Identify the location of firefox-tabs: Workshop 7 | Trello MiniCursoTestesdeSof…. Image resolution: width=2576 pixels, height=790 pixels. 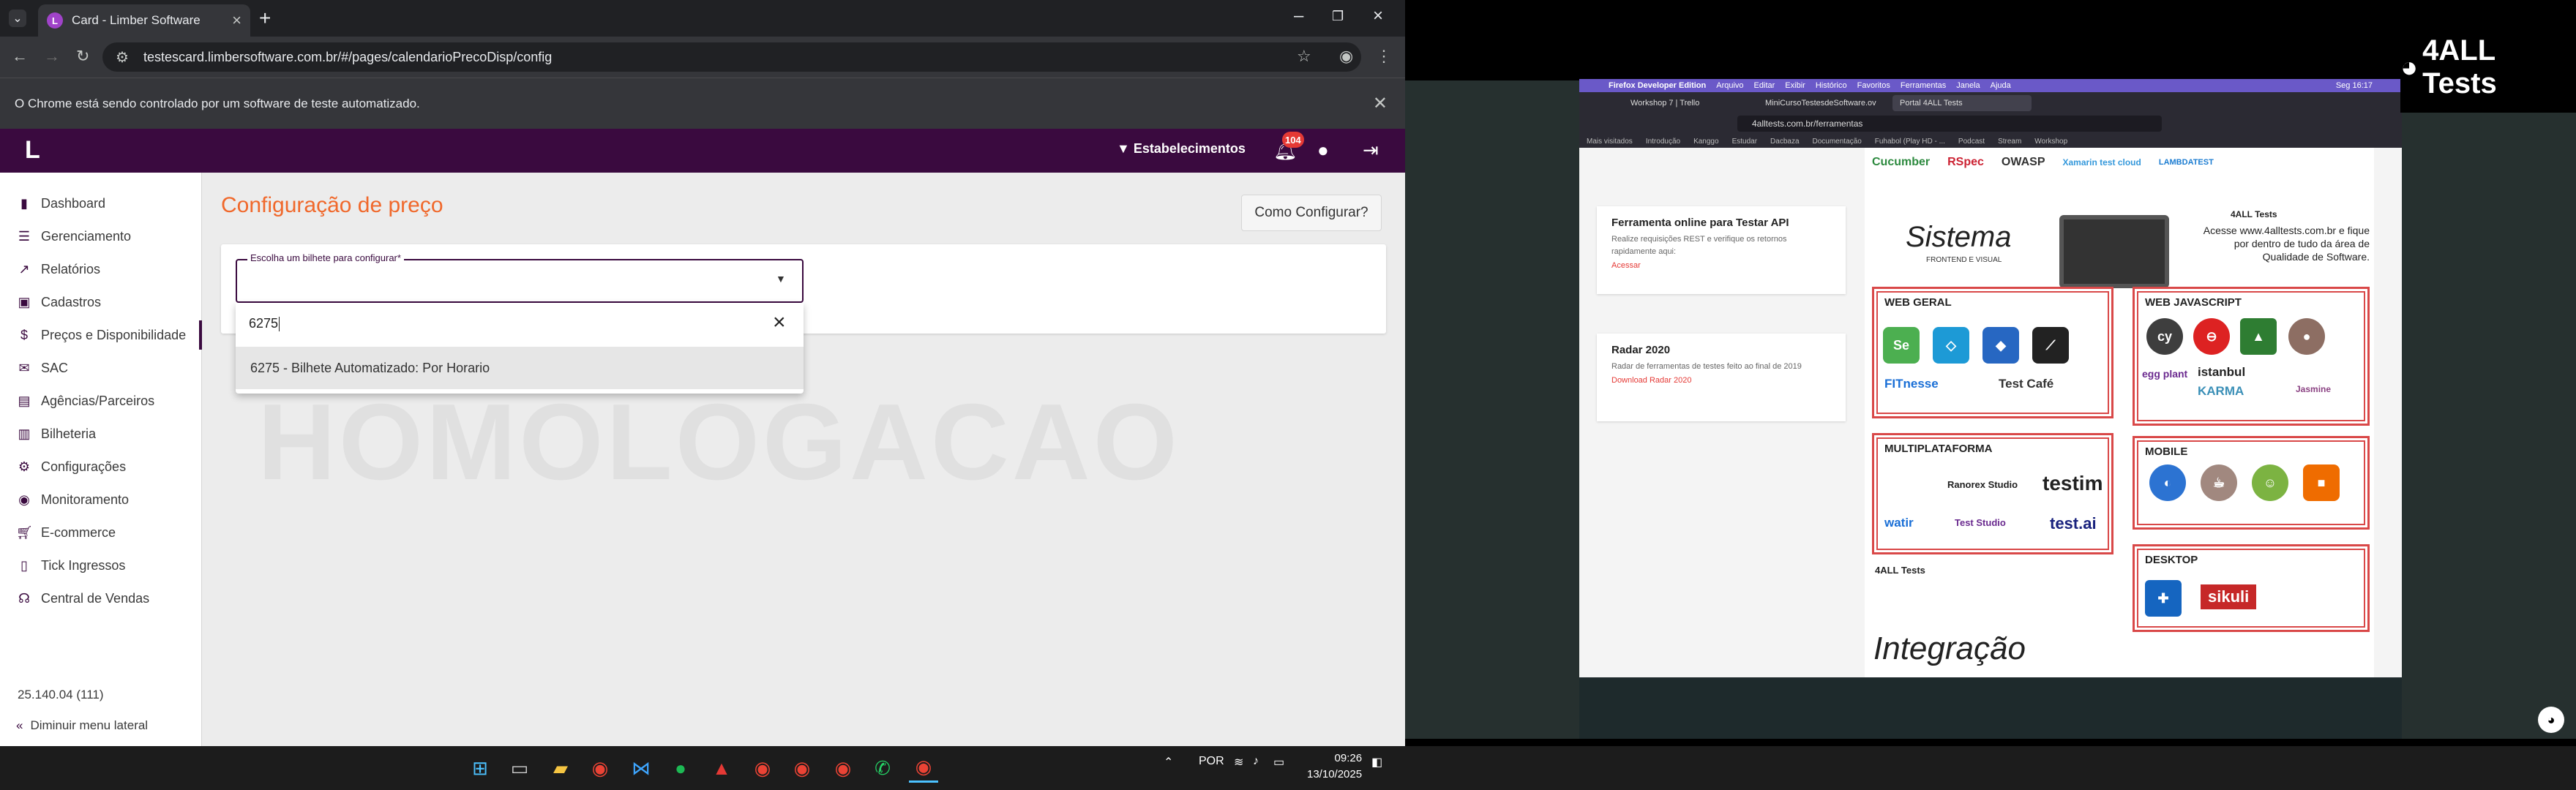
(1990, 102).